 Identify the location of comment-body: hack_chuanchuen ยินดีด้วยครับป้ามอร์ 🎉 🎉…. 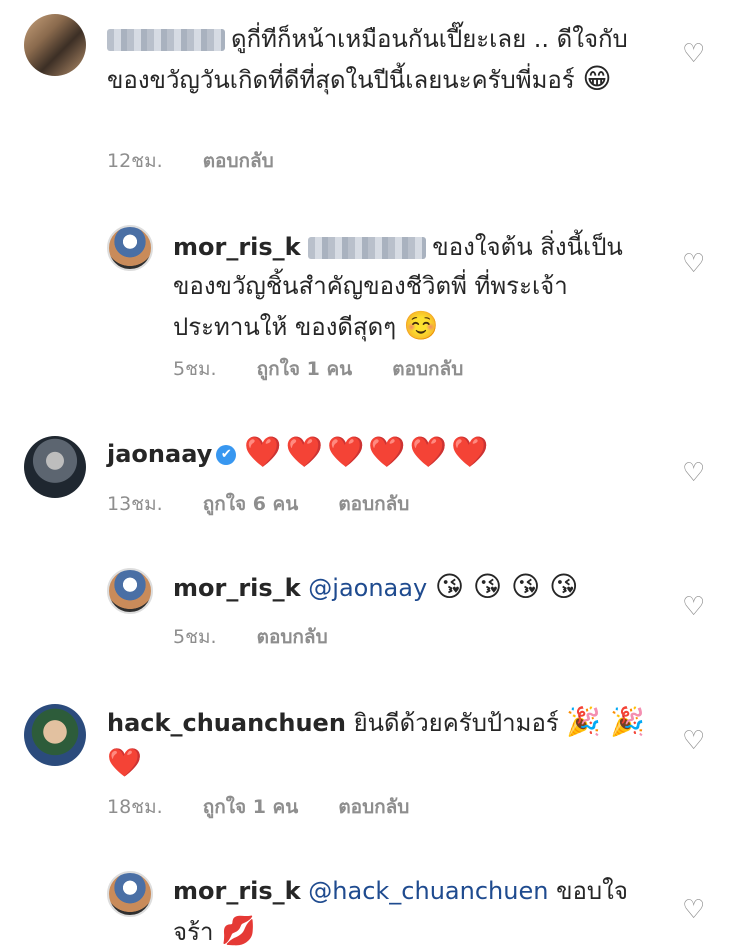
(377, 743).